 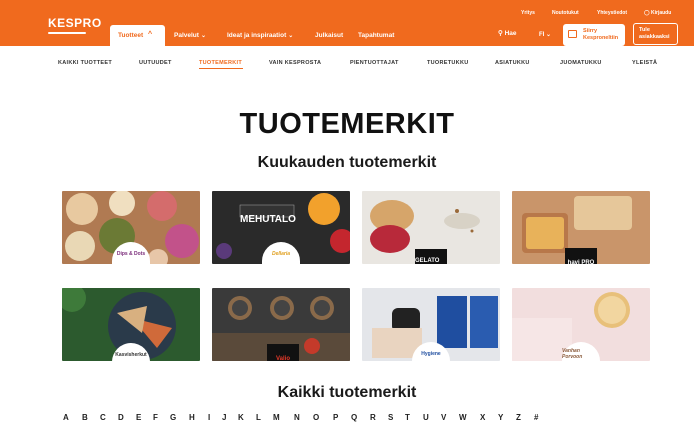 What do you see at coordinates (131, 35) in the screenshot?
I see `nav-tuotteet-label: Tuotteet` at bounding box center [131, 35].